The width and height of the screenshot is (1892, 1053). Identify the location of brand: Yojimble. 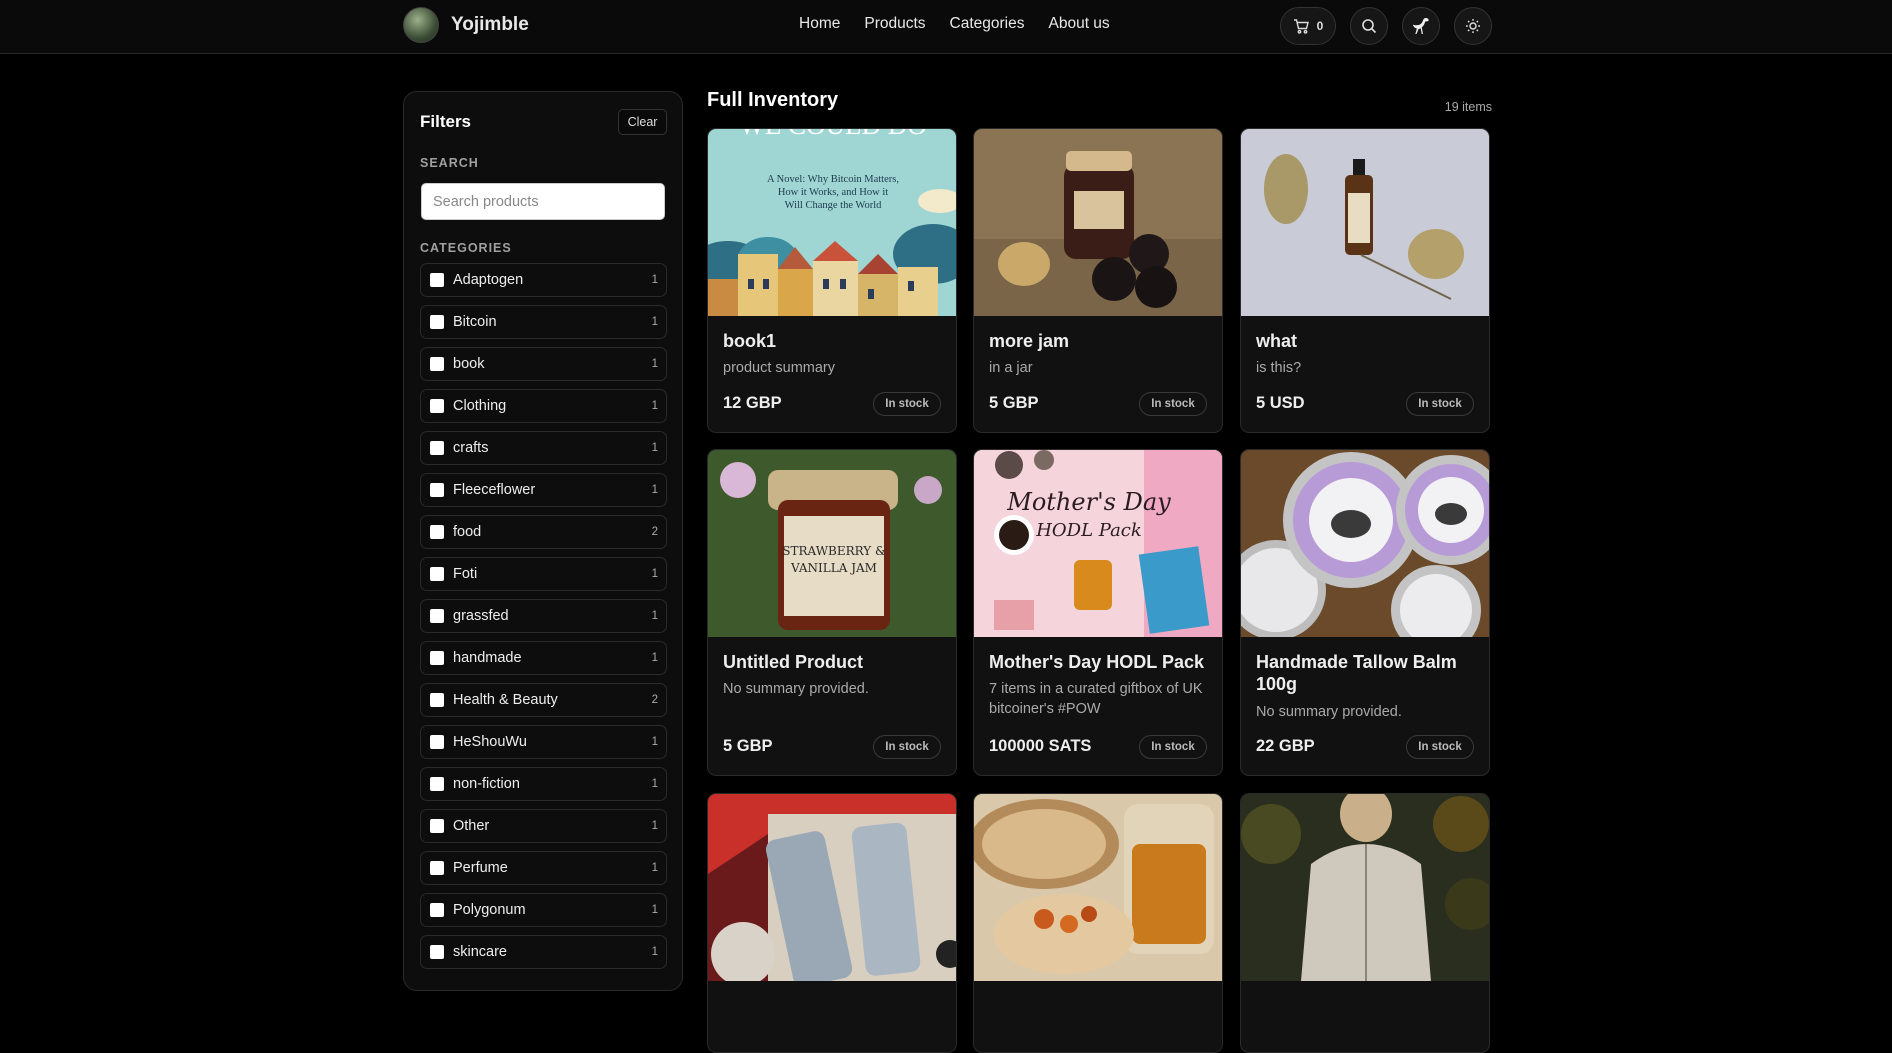
(466, 25).